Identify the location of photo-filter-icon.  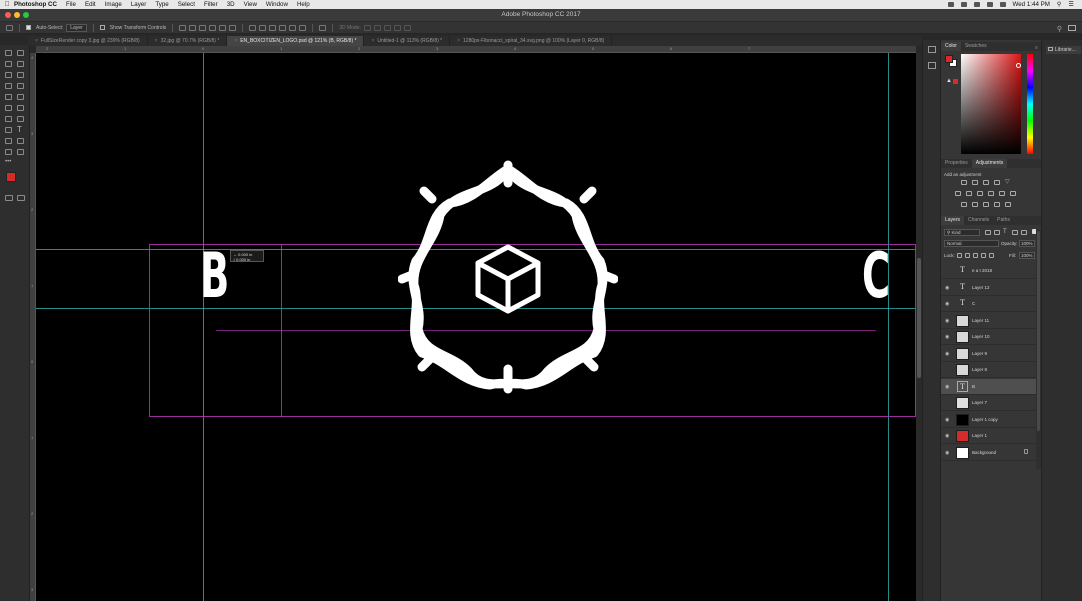
(991, 193).